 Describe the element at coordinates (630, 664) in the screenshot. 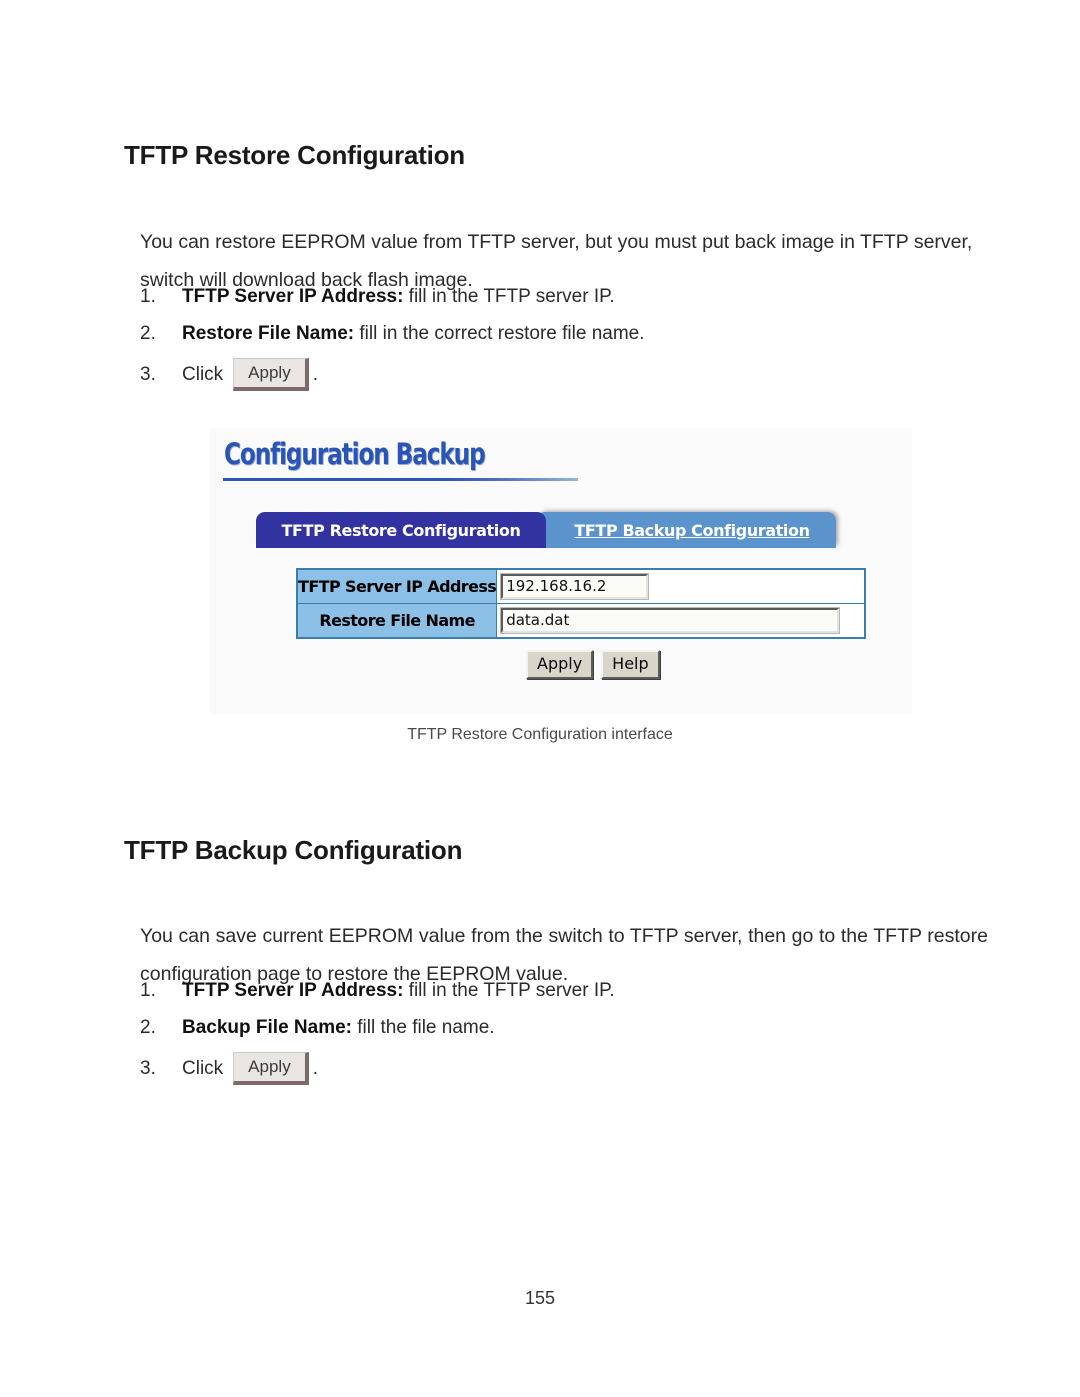

I see `help-button: Help` at that location.